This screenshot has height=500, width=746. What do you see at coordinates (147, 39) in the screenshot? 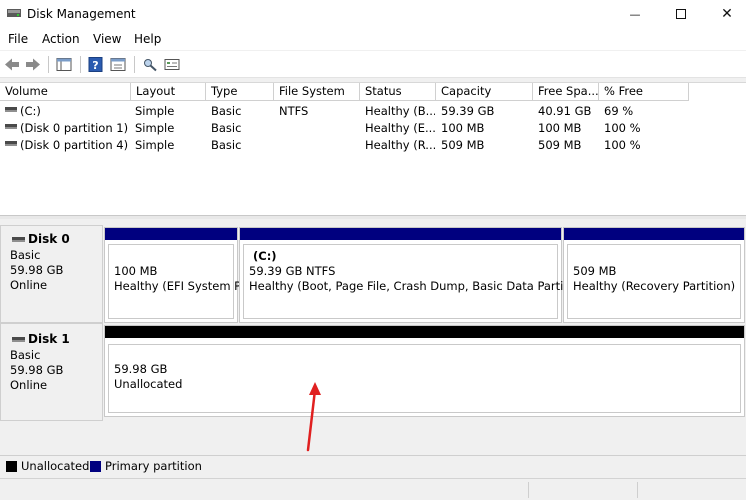
I see `menu-help: Help` at bounding box center [147, 39].